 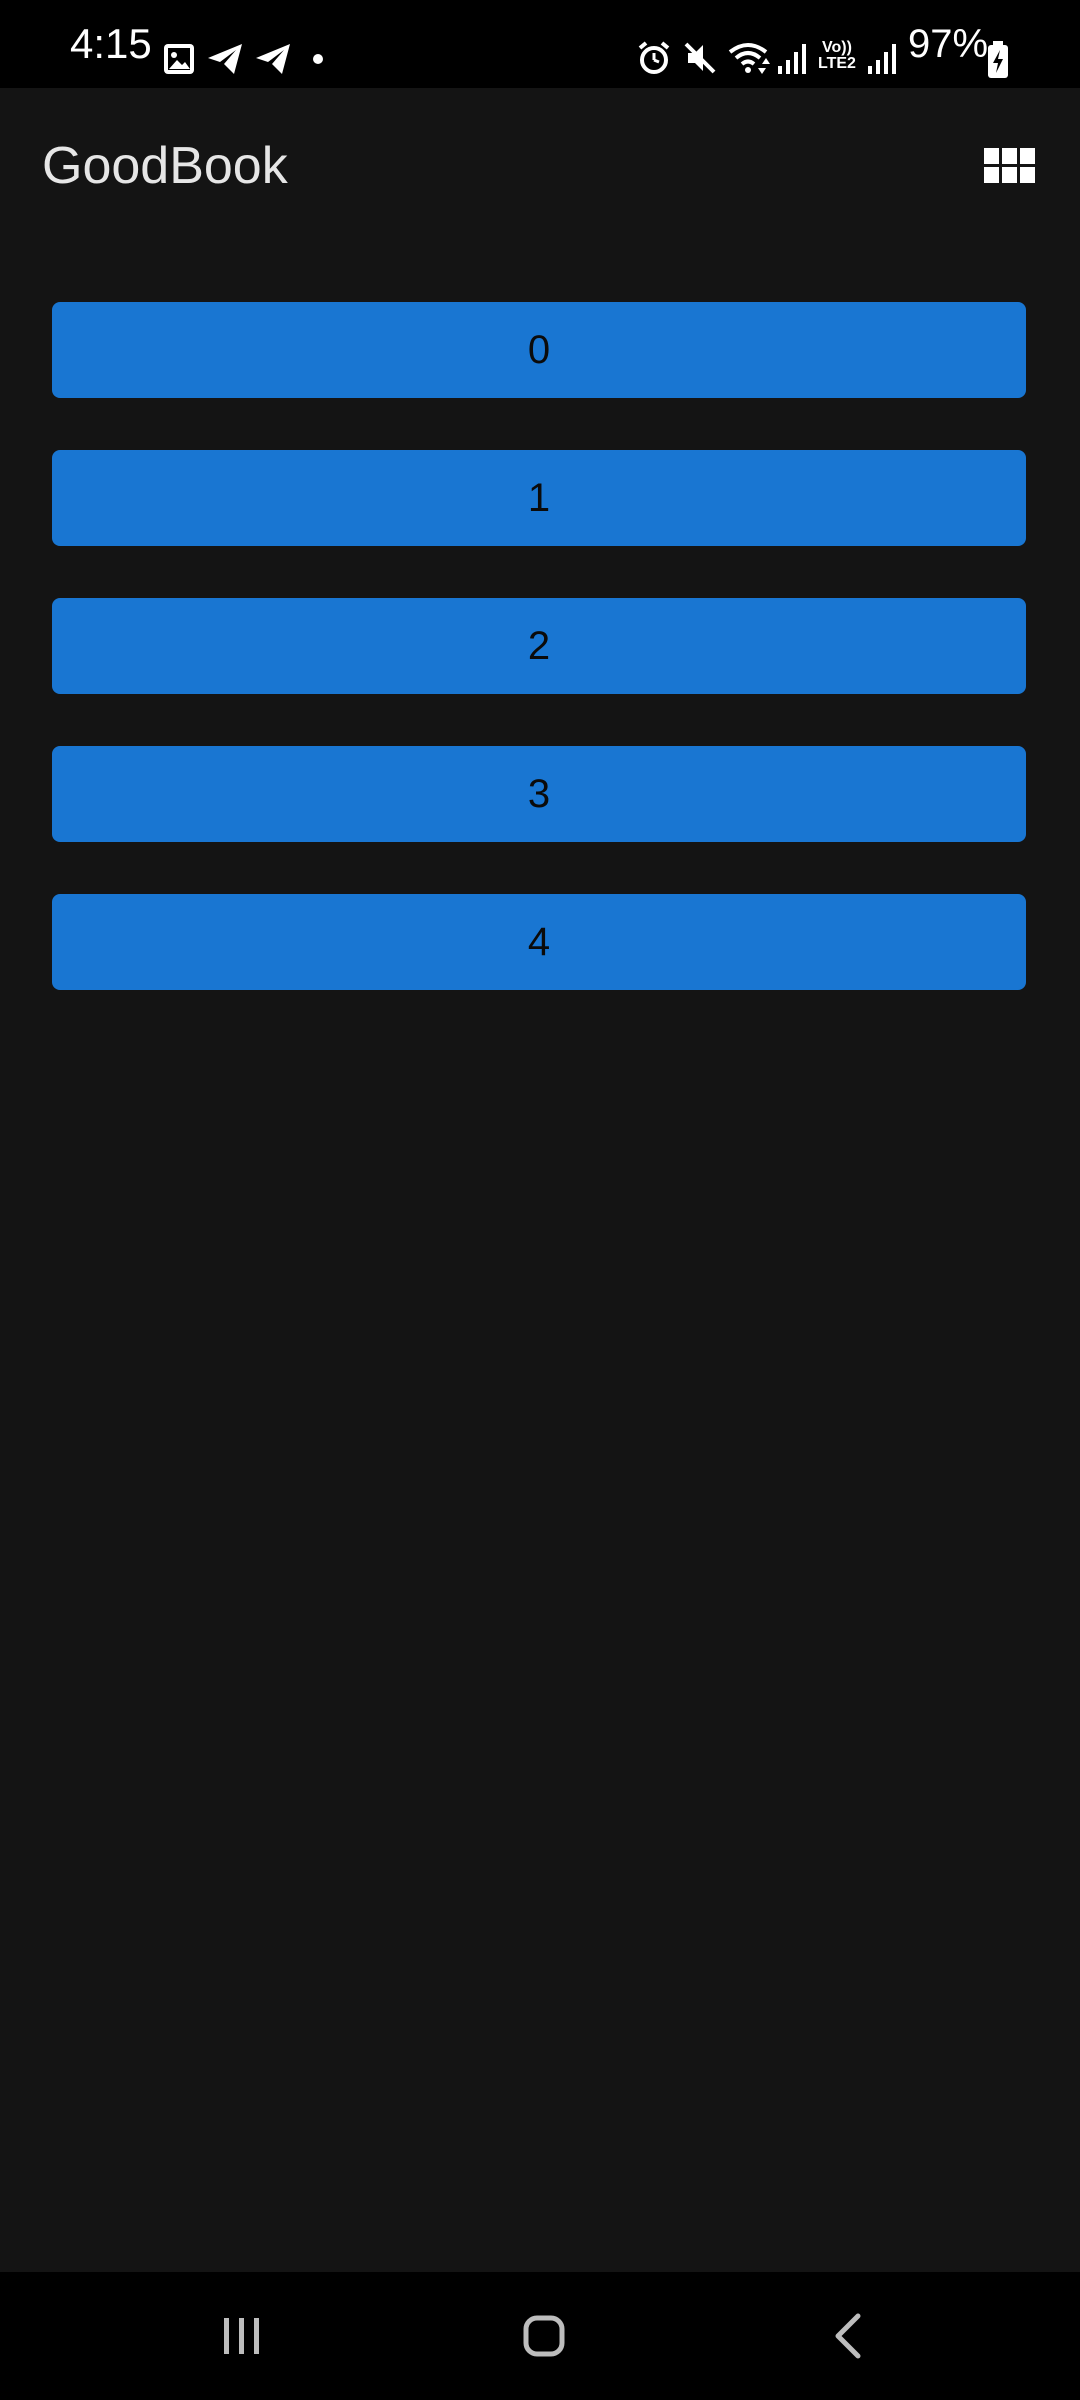 I want to click on app-title: GoodBook, so click(x=165, y=166).